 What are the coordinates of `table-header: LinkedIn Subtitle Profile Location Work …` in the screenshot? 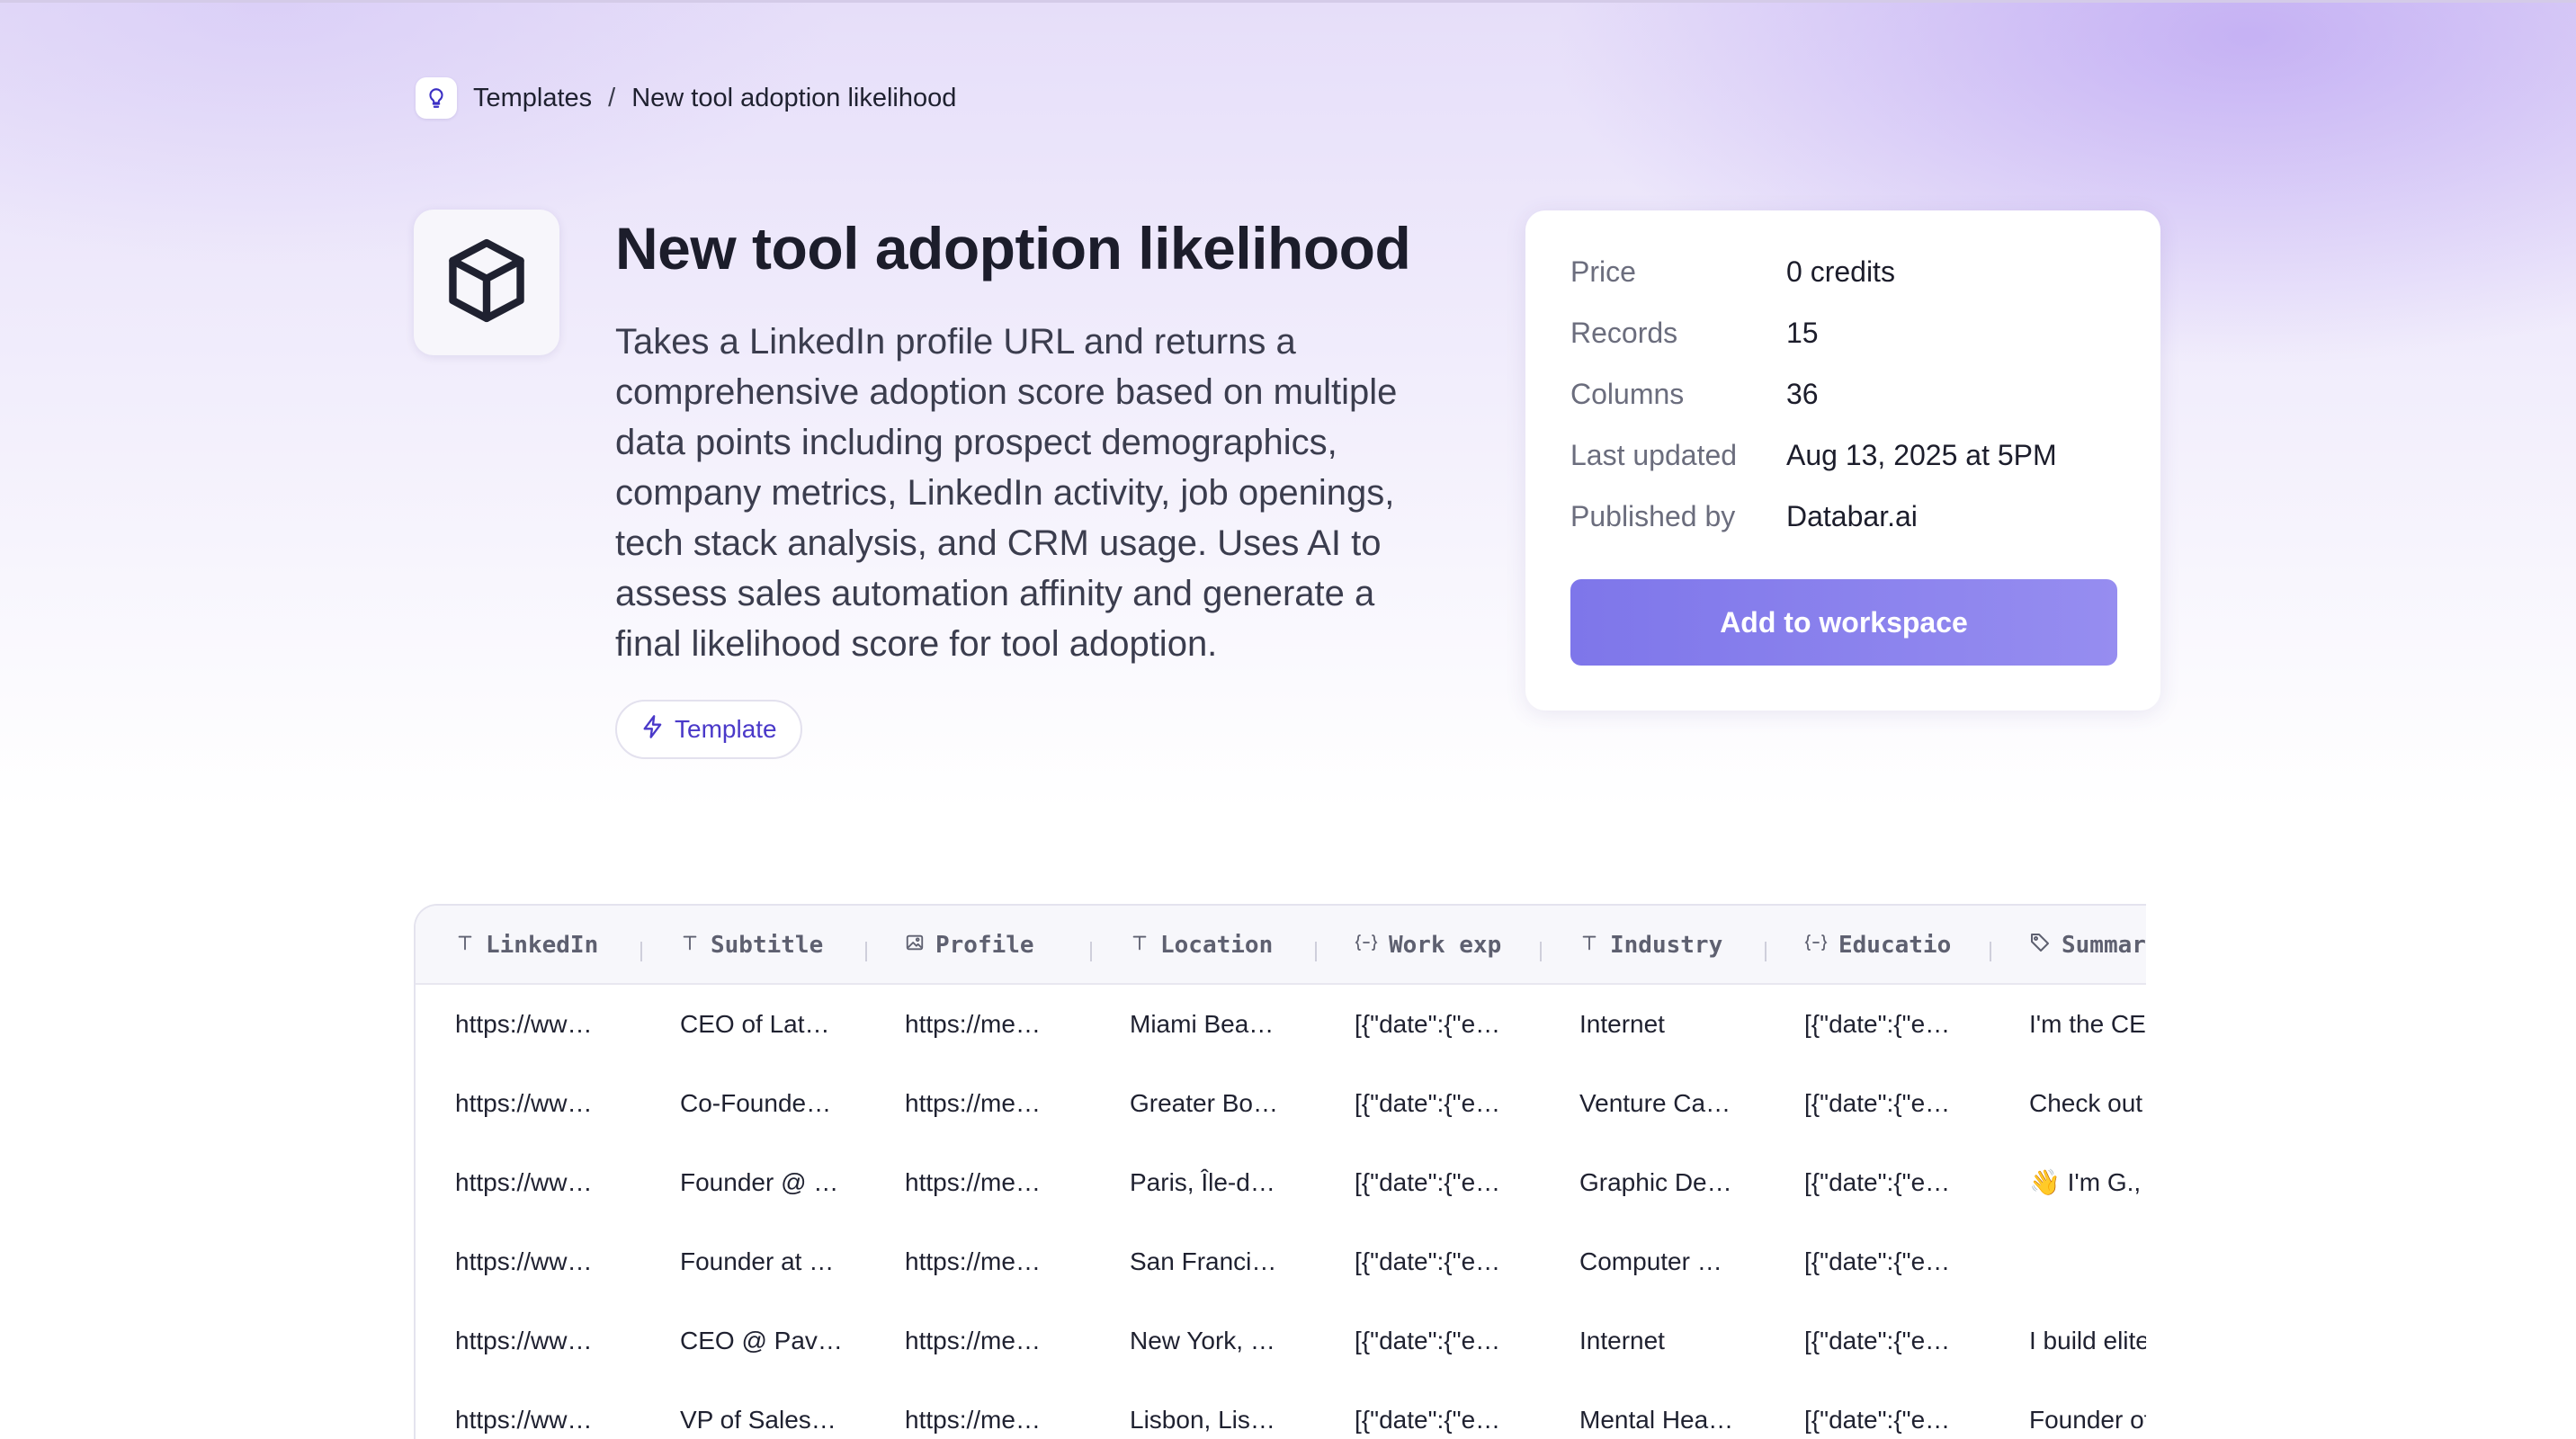 It's located at (1281, 946).